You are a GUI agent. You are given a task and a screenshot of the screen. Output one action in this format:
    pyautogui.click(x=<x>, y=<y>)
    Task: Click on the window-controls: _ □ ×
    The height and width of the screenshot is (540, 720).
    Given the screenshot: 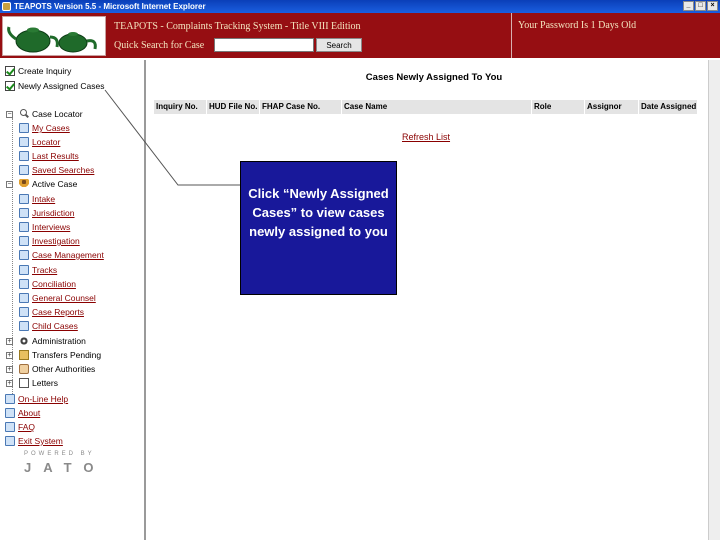 What is the action you would take?
    pyautogui.click(x=700, y=6)
    